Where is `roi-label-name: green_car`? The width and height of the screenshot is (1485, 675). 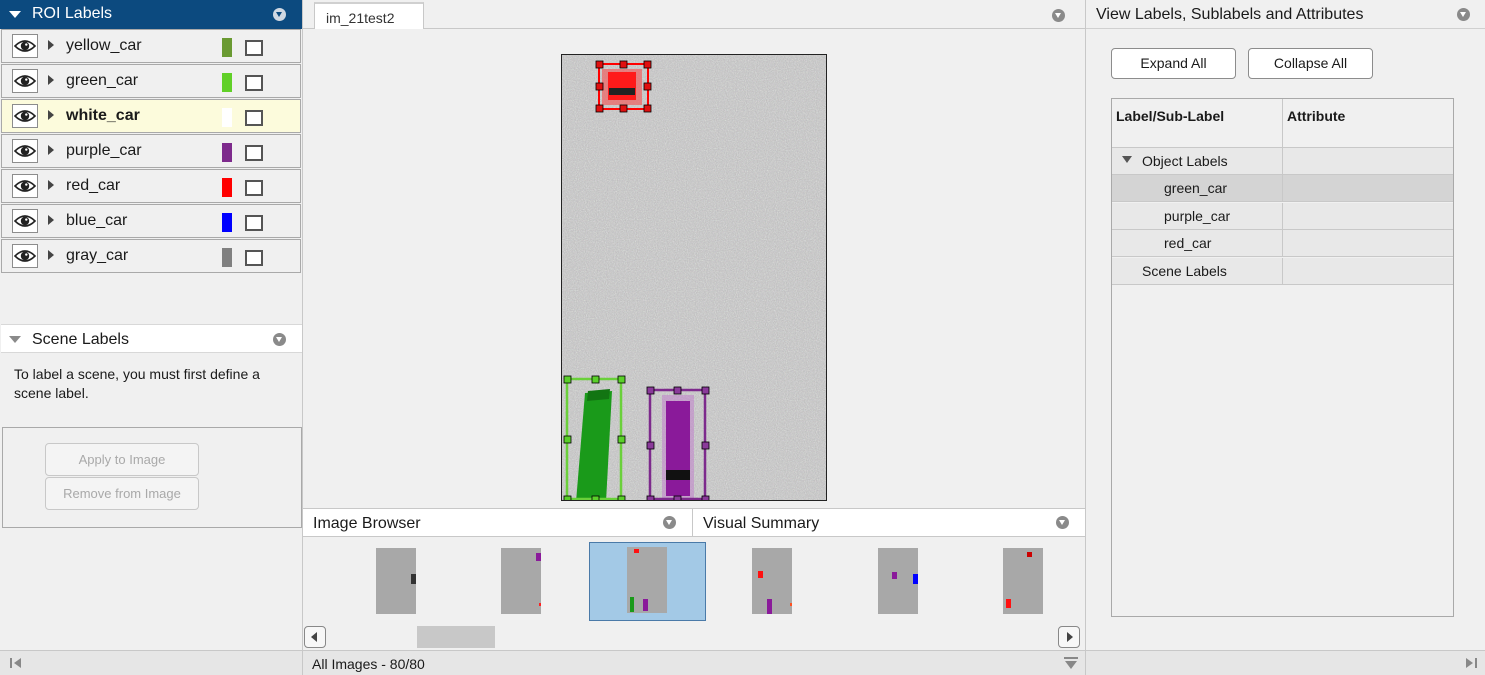
roi-label-name: green_car is located at coordinates (102, 80).